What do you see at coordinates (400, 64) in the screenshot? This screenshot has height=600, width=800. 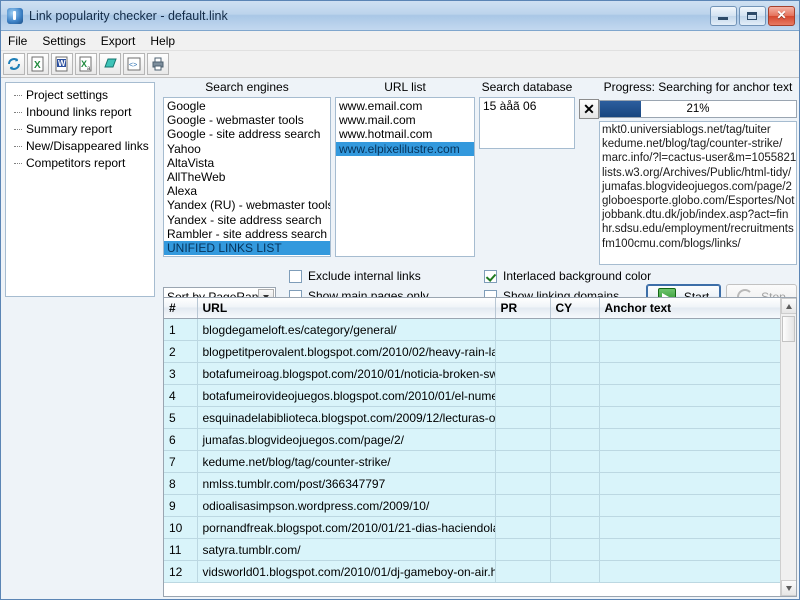 I see `toolbar: X W Xa <>` at bounding box center [400, 64].